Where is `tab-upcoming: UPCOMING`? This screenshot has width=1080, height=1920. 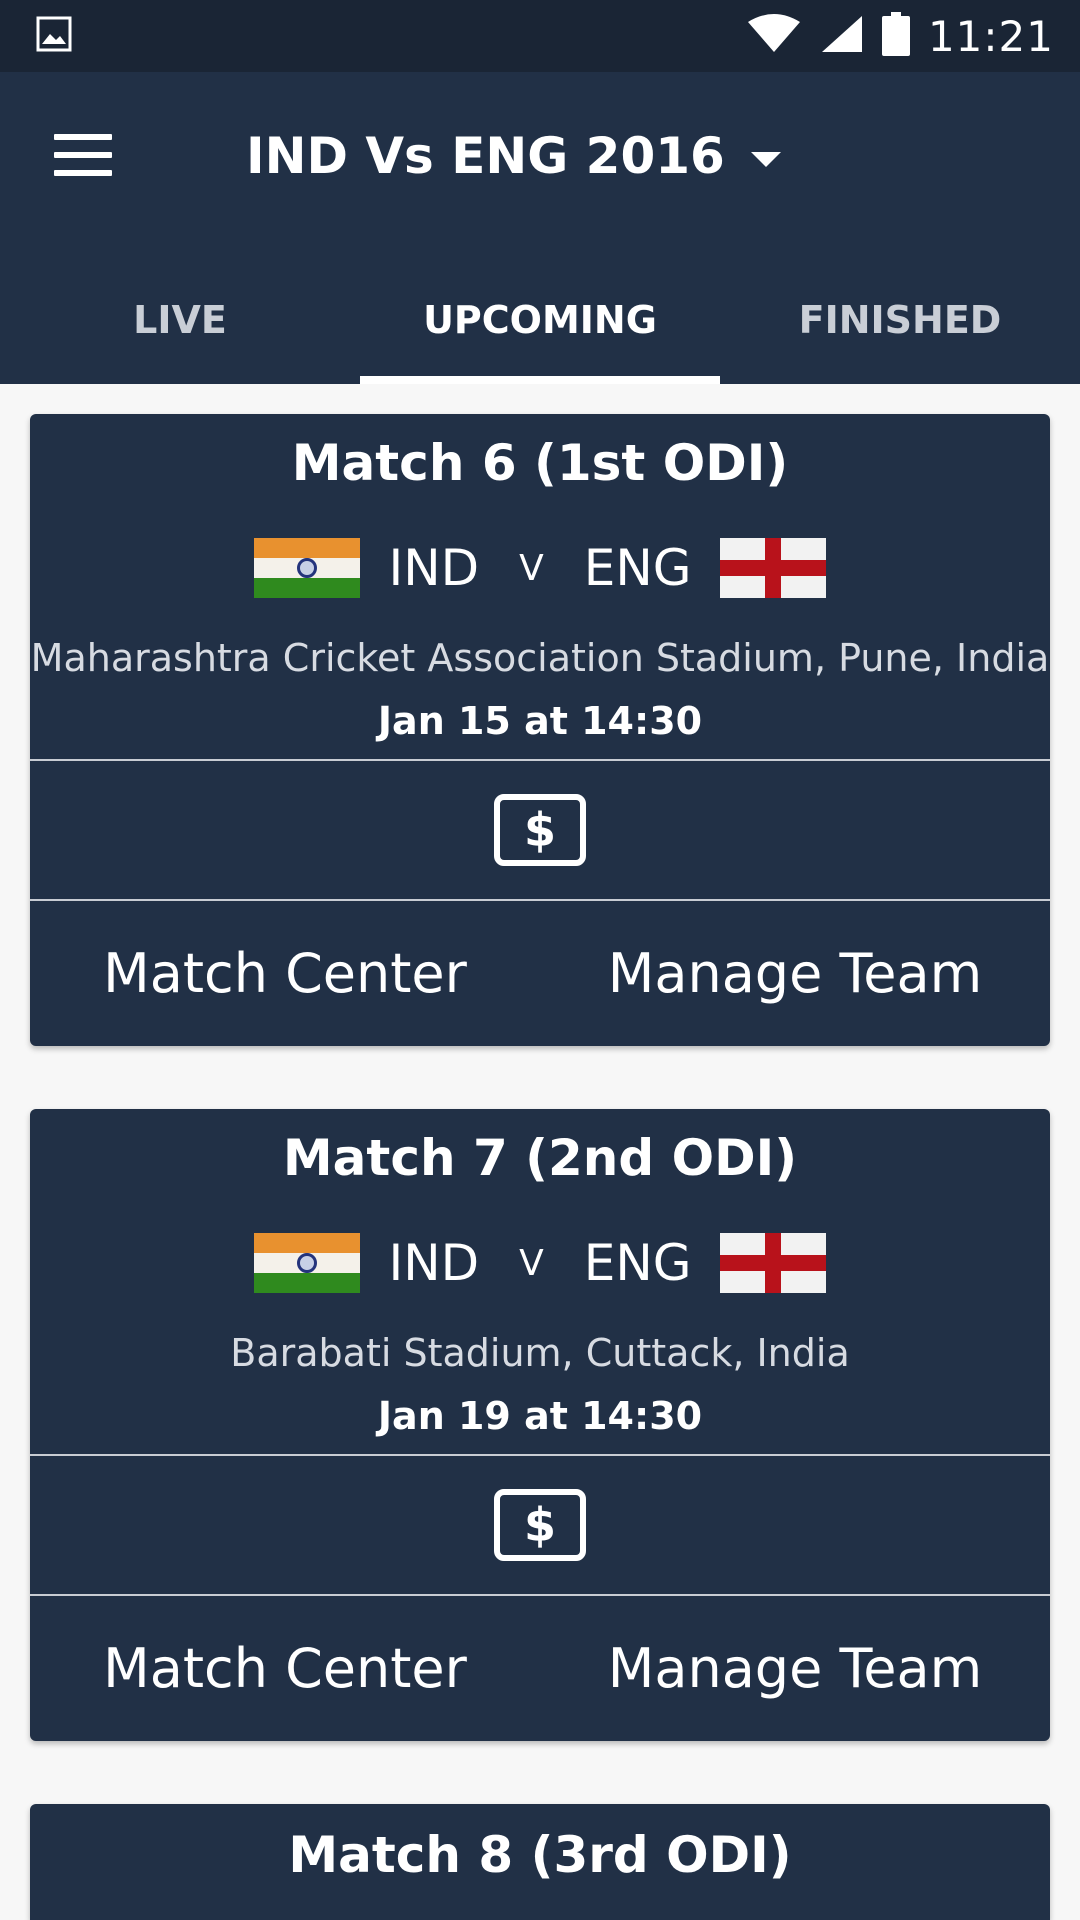
tab-upcoming: UPCOMING is located at coordinates (540, 328).